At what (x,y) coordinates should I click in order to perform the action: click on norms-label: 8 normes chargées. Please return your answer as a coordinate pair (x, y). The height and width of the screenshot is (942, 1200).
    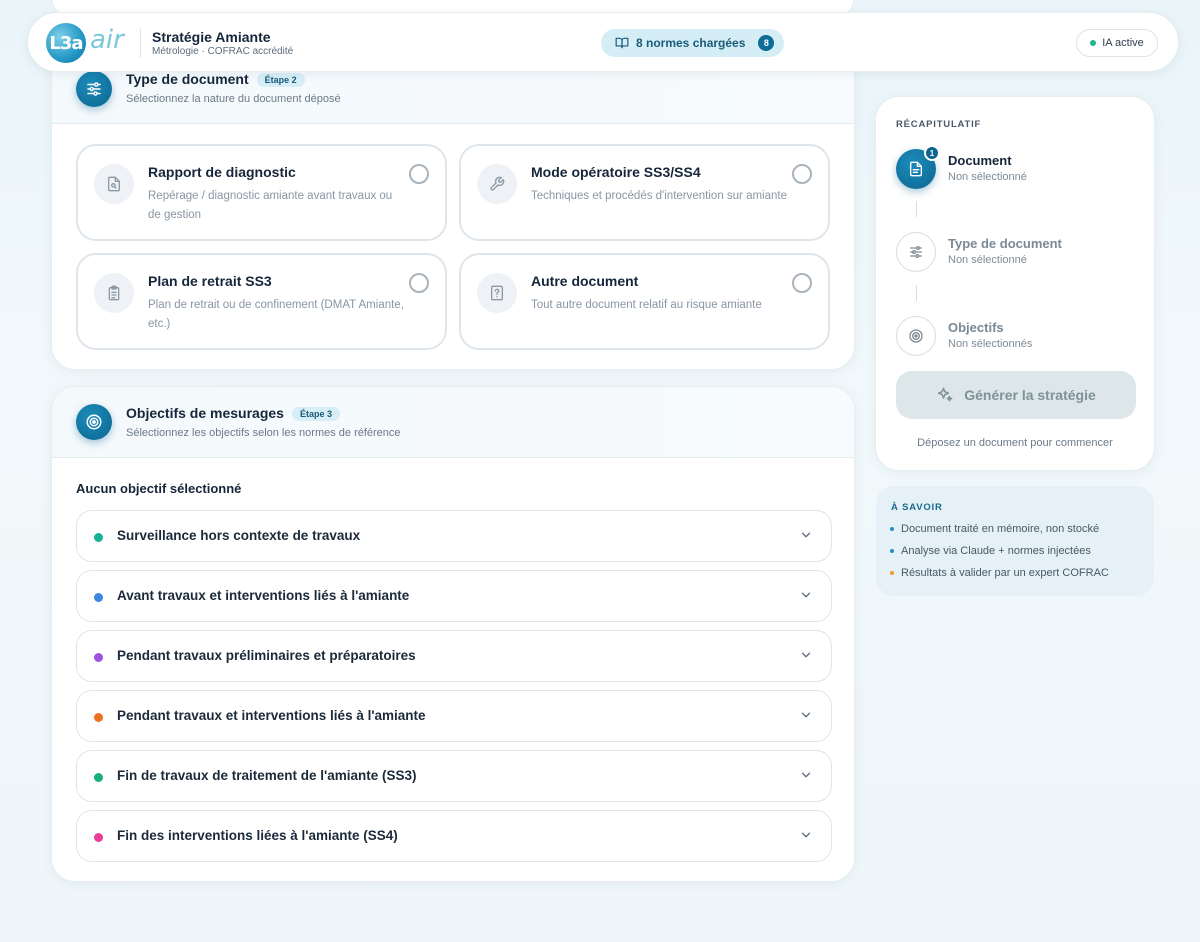
    Looking at the image, I should click on (691, 43).